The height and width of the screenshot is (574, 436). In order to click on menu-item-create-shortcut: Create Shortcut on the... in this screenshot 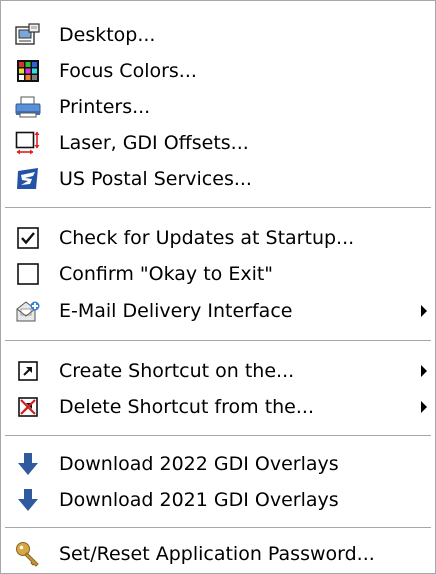, I will do `click(218, 371)`.